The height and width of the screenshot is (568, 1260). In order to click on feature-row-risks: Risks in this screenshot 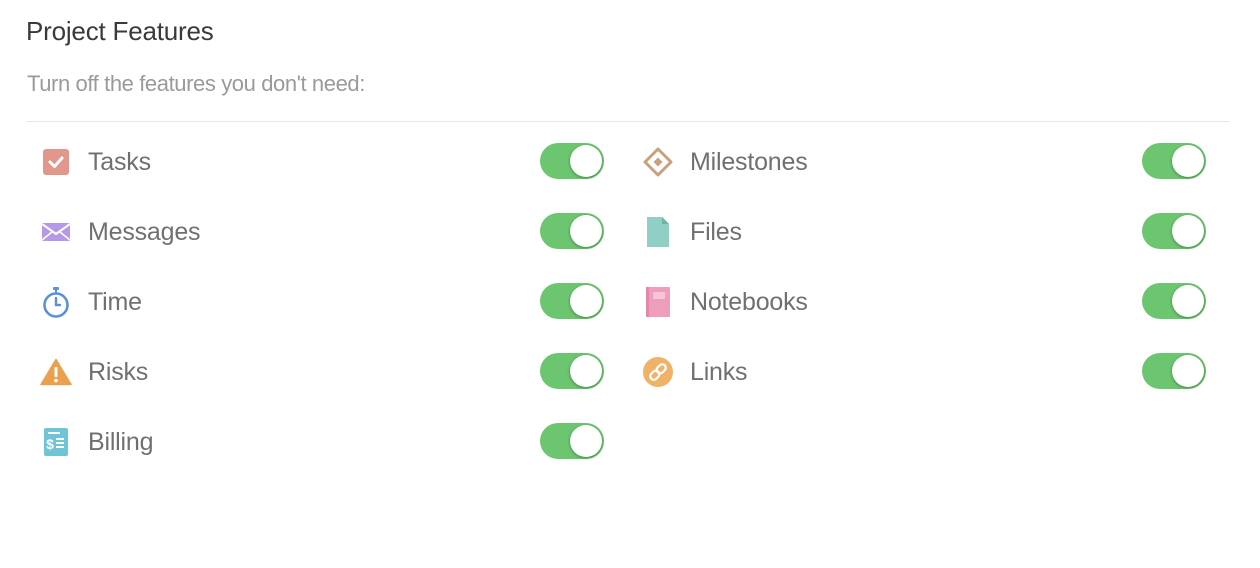, I will do `click(322, 372)`.